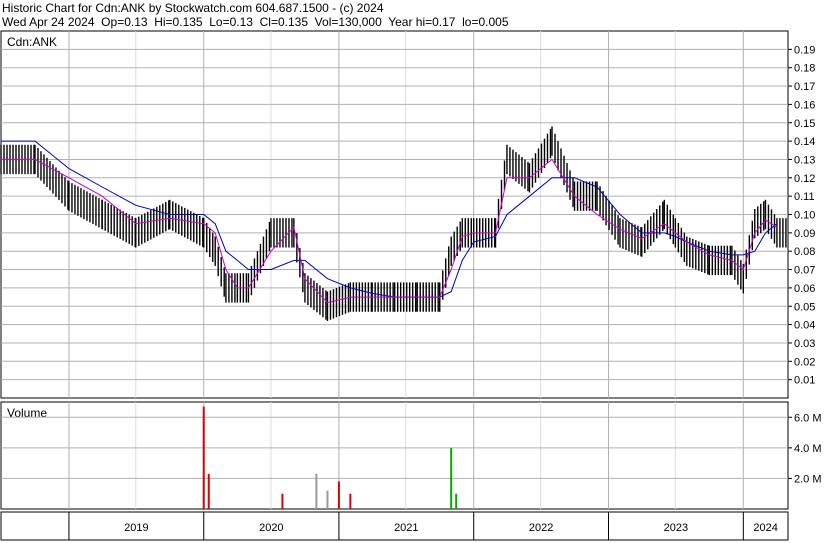 The height and width of the screenshot is (543, 830). What do you see at coordinates (804, 69) in the screenshot?
I see `price-y-tick-label: 0.18` at bounding box center [804, 69].